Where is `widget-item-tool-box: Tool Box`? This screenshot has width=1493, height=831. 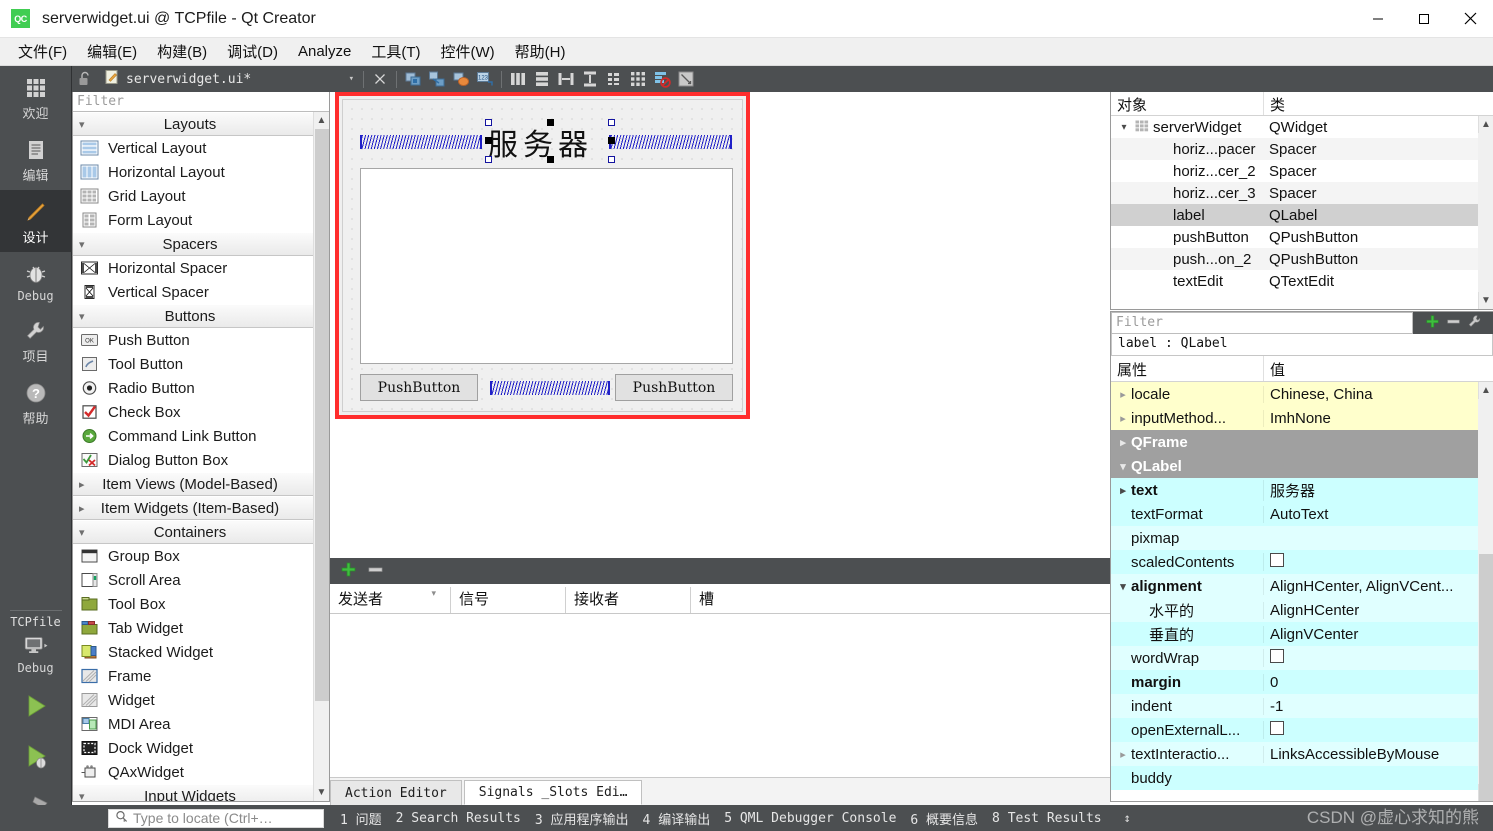 widget-item-tool-box: Tool Box is located at coordinates (193, 604).